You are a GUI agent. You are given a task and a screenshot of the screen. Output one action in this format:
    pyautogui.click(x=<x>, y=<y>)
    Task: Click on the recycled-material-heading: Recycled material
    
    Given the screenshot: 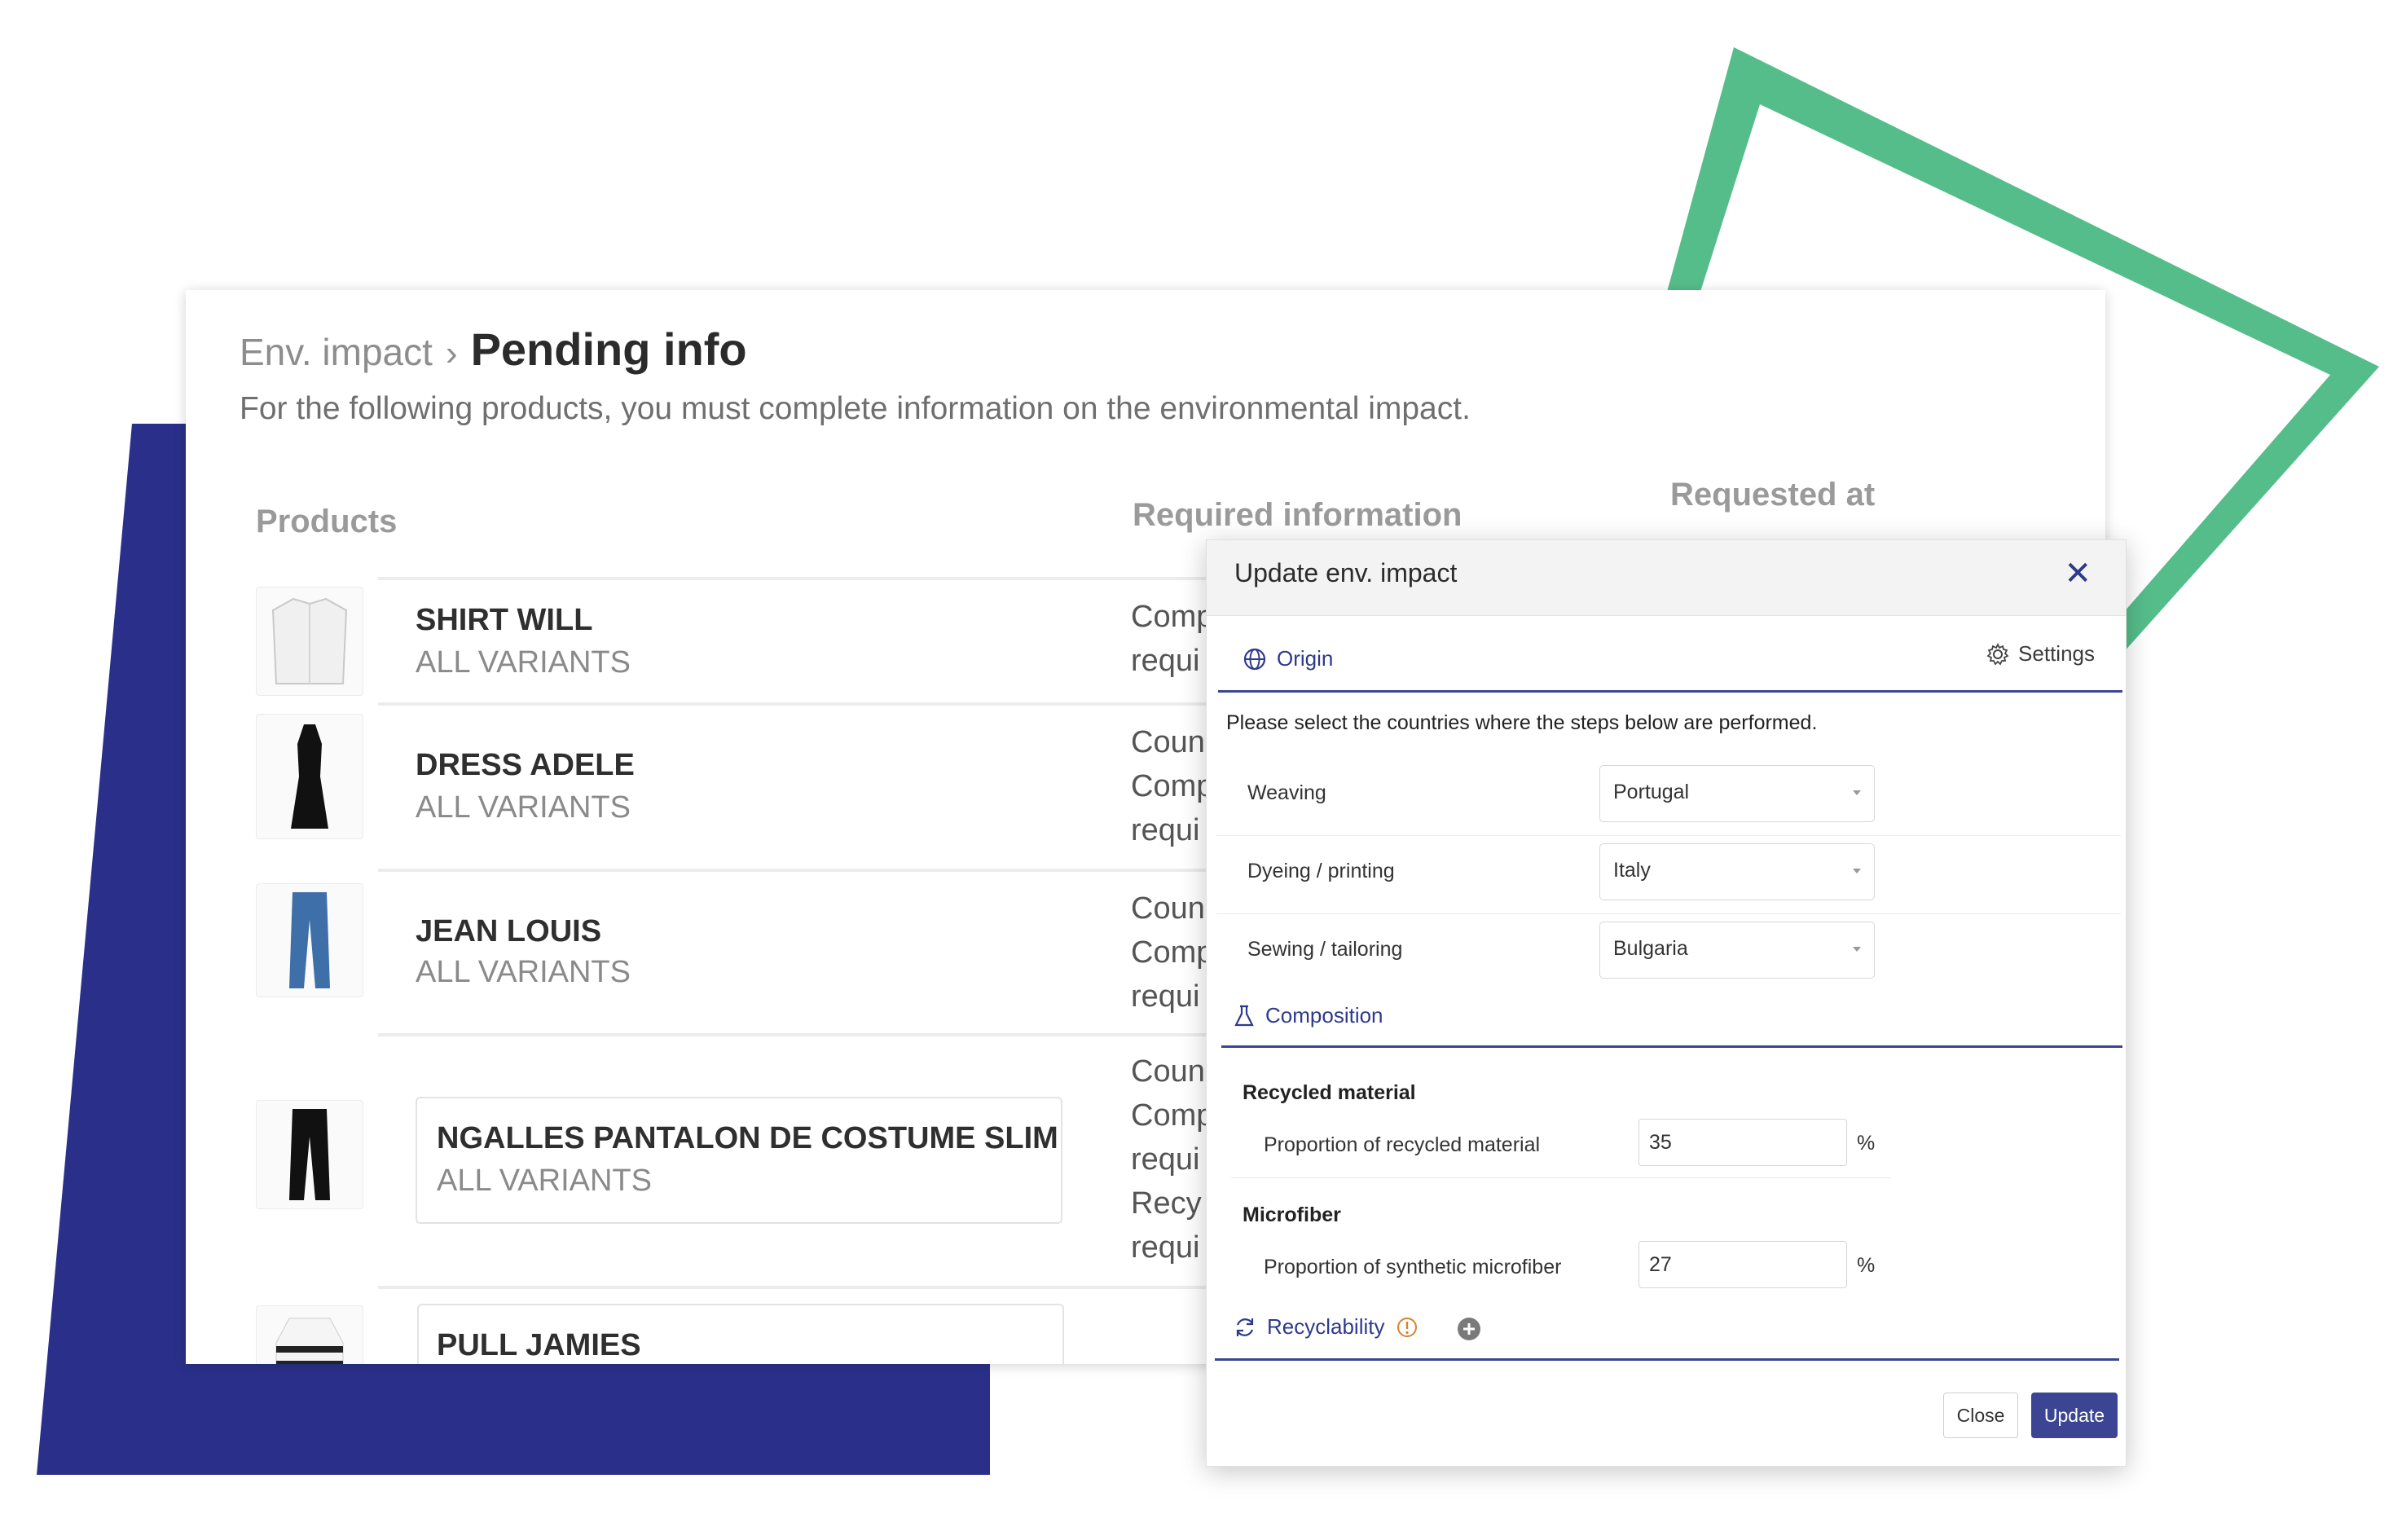 What is the action you would take?
    pyautogui.click(x=1330, y=1092)
    